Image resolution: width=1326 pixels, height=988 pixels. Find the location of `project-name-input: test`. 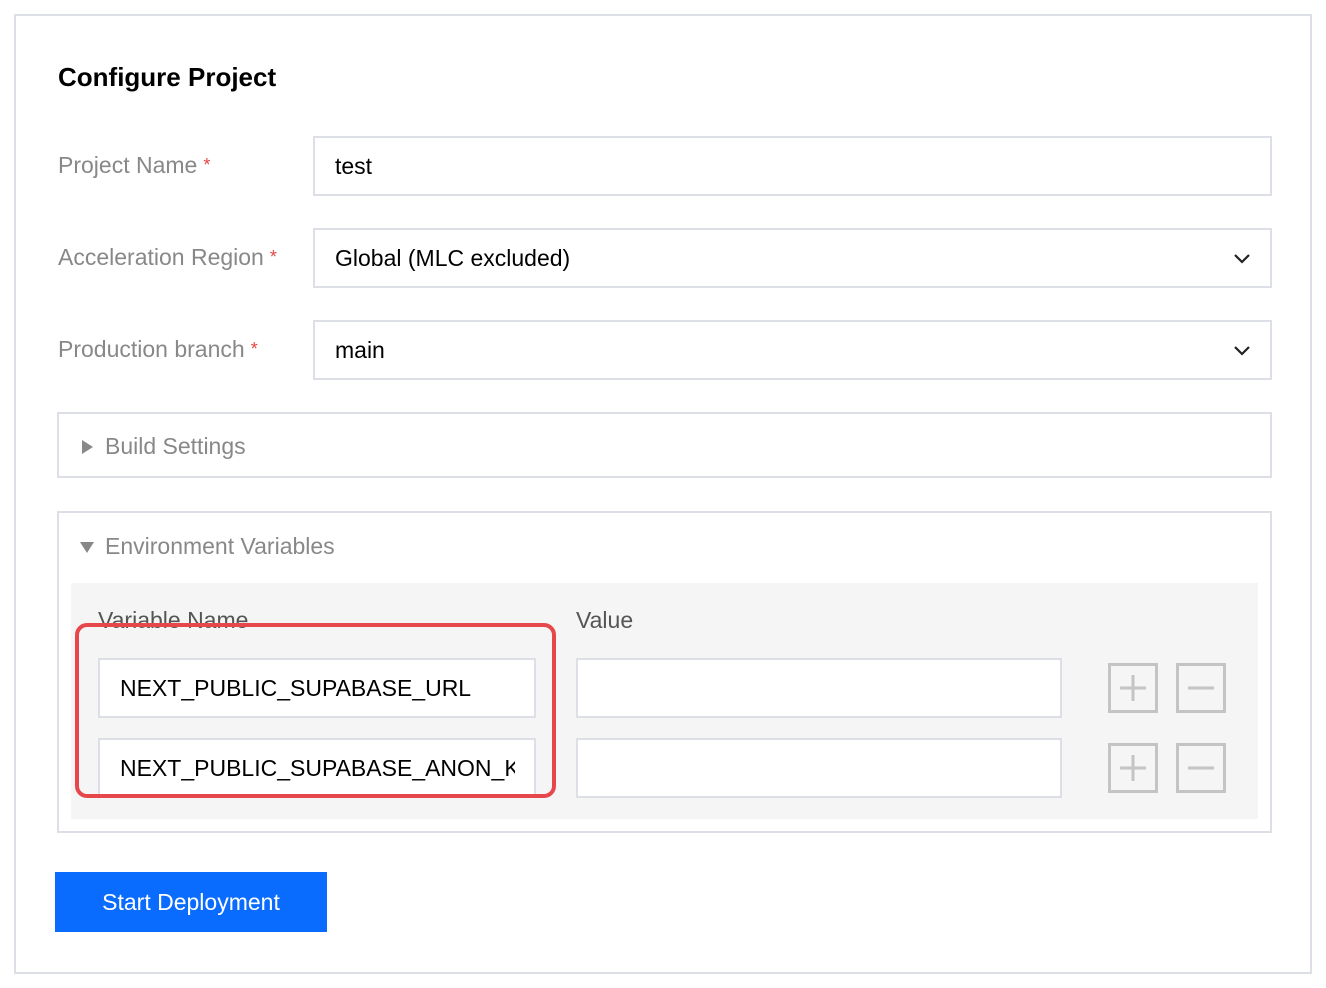

project-name-input: test is located at coordinates (792, 166).